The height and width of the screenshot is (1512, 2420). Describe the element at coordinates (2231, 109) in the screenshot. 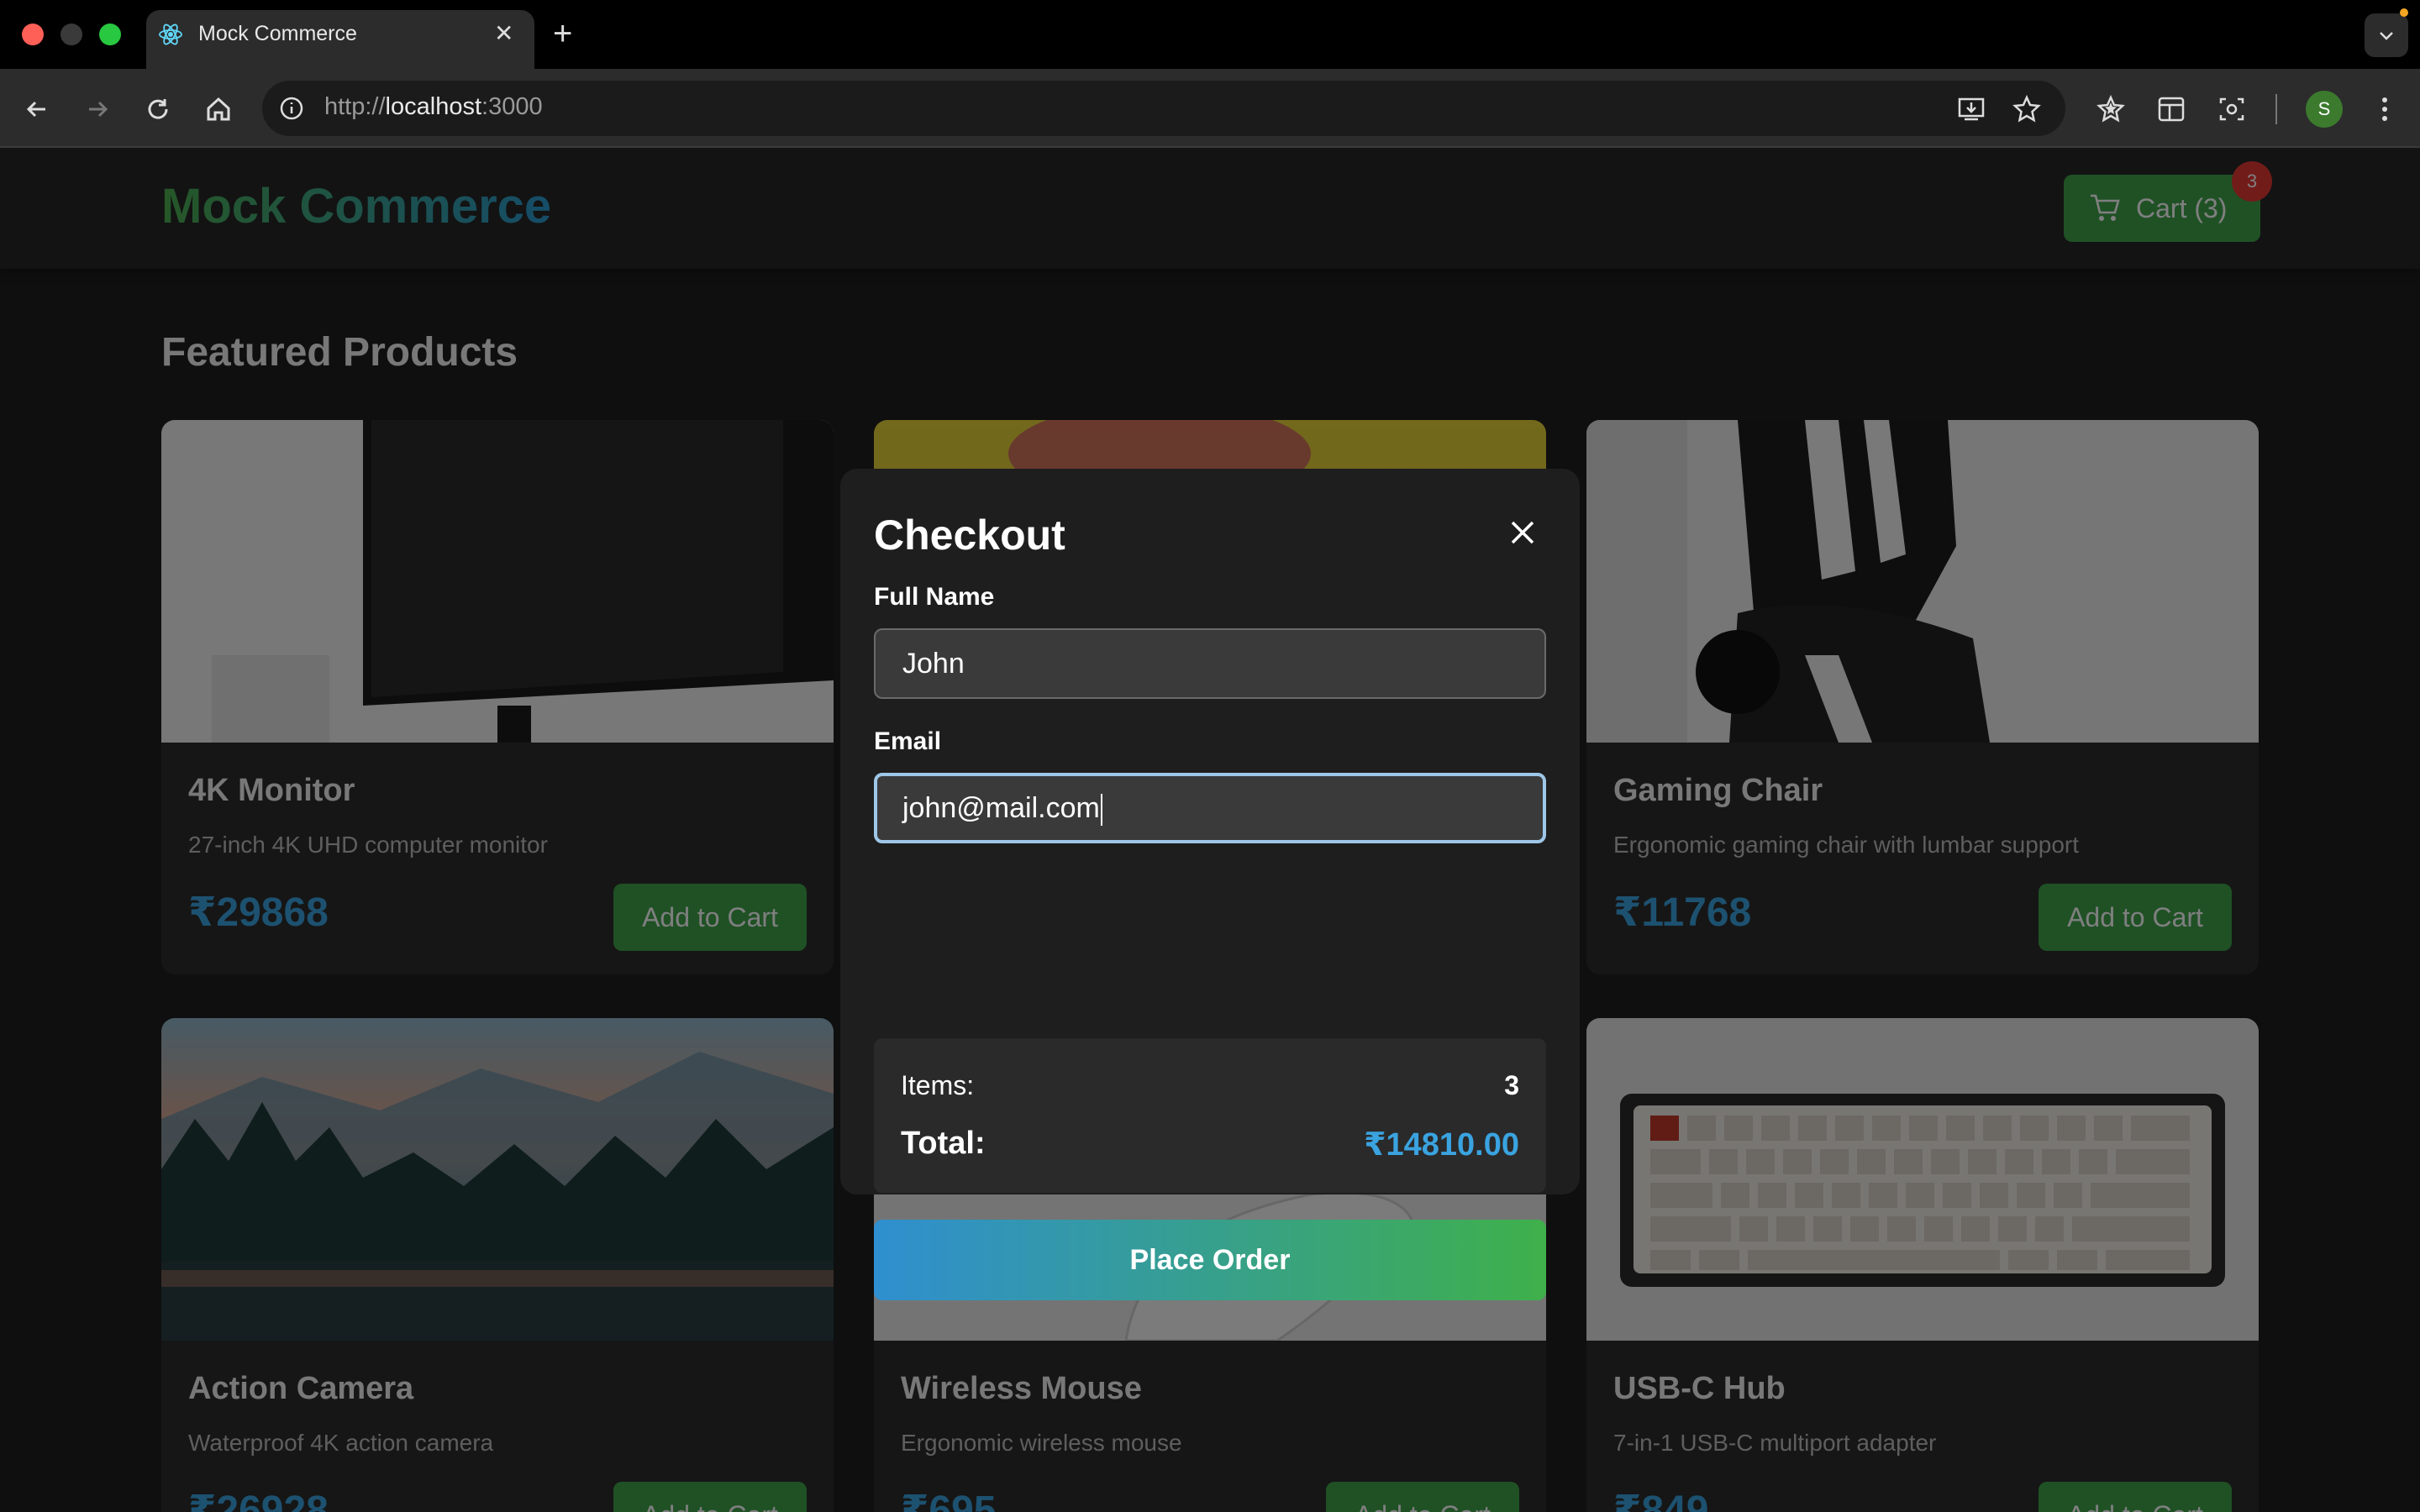

I see `screenshot-icon` at that location.